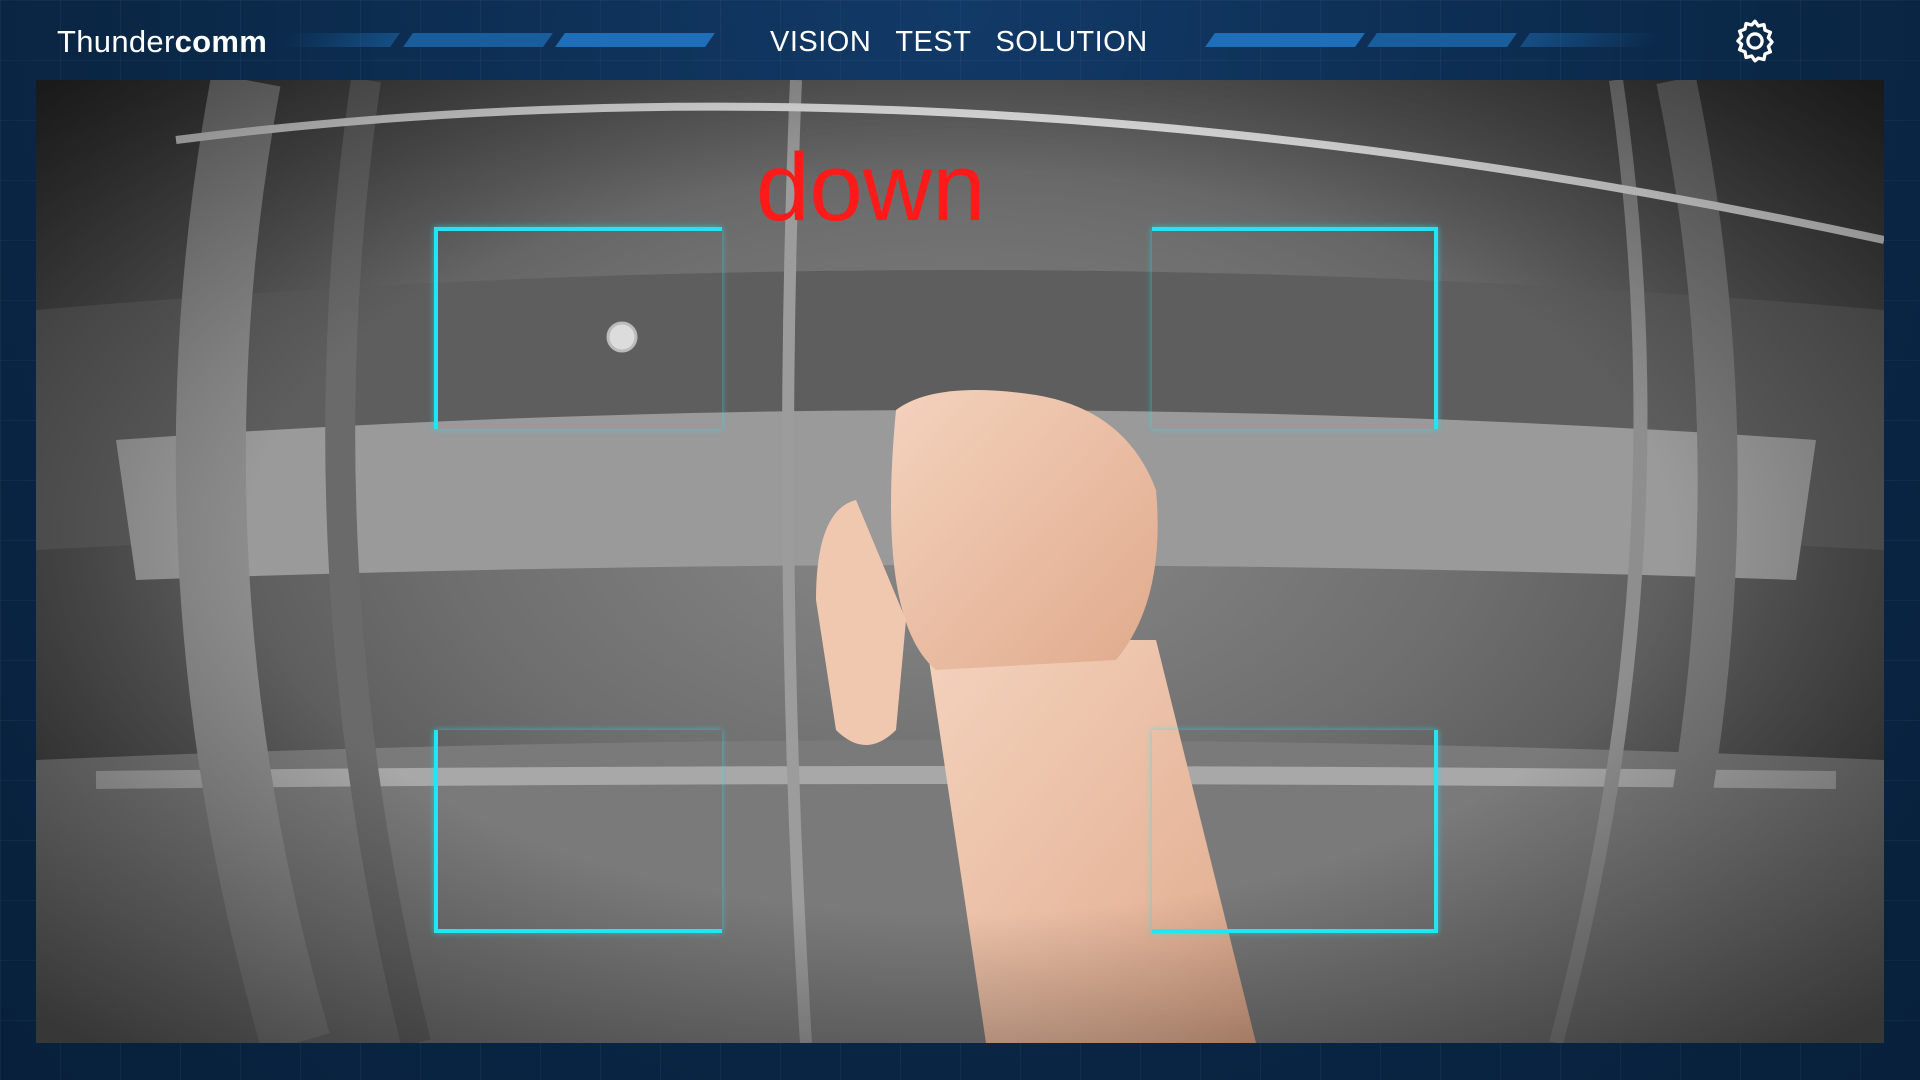  I want to click on nav-vision: VISION, so click(820, 42).